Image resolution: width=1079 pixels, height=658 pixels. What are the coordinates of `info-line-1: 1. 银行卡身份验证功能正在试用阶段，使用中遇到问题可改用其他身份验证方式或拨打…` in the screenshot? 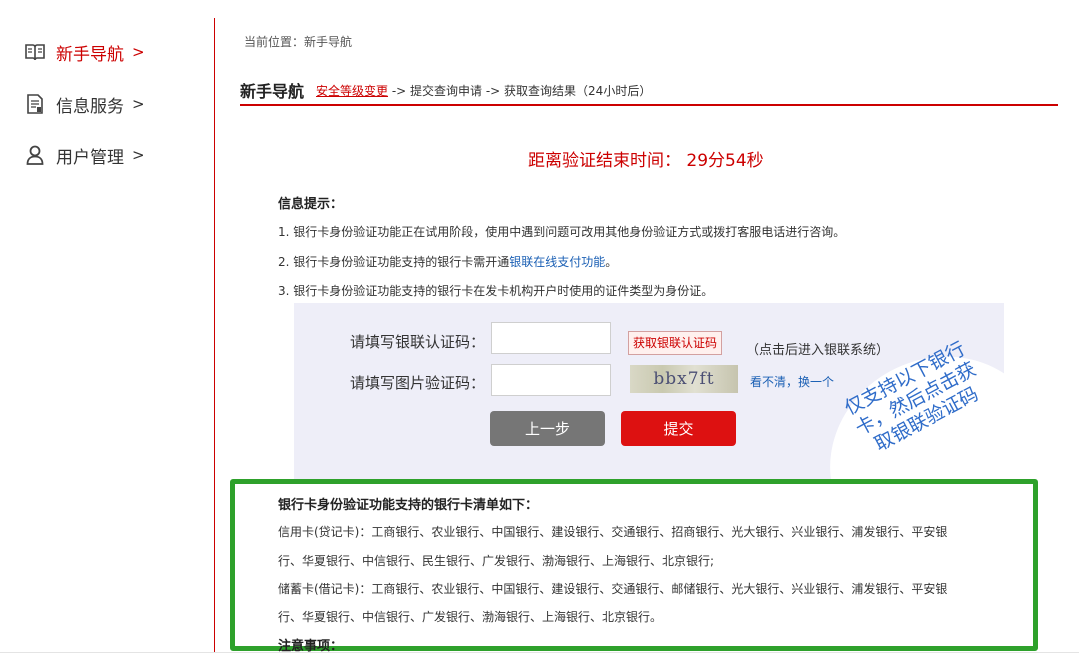 It's located at (562, 232).